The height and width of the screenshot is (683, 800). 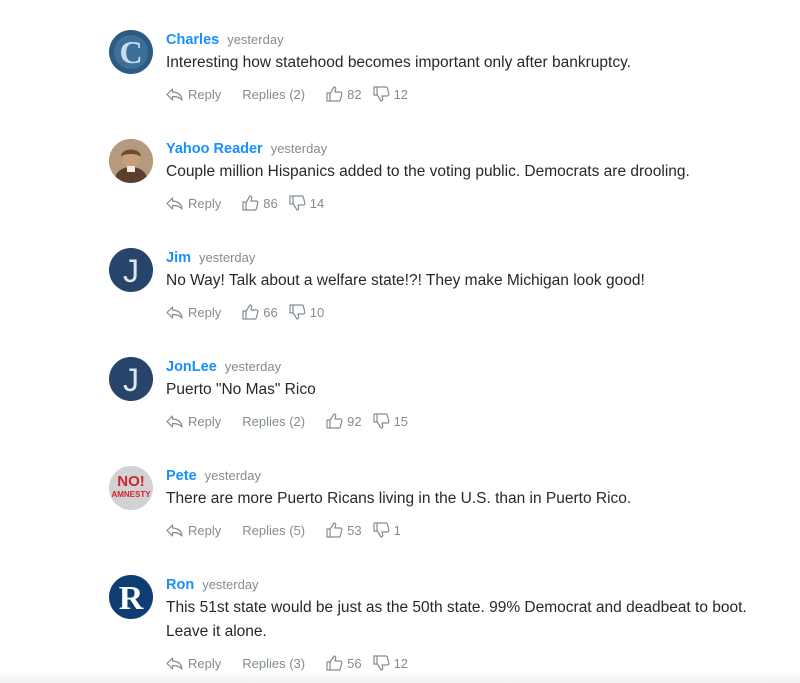 I want to click on author-name: Ron, so click(x=180, y=585).